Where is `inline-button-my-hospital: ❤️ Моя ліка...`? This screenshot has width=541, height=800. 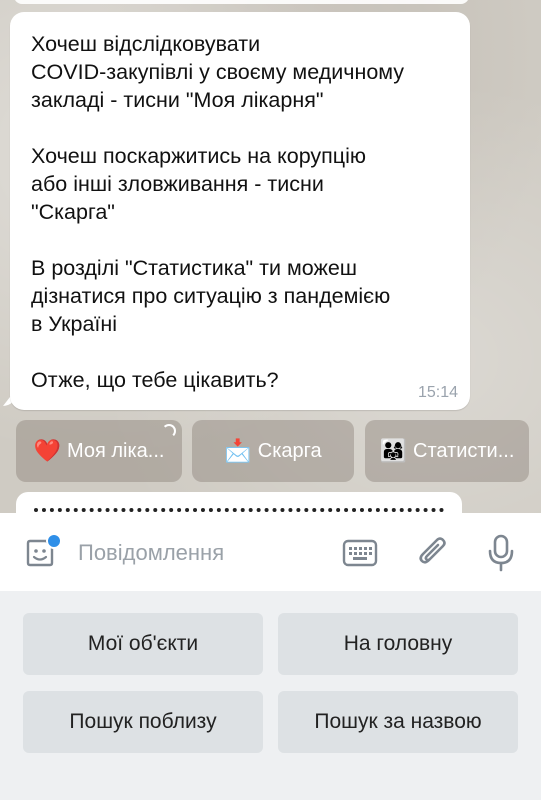 inline-button-my-hospital: ❤️ Моя ліка... is located at coordinates (99, 451).